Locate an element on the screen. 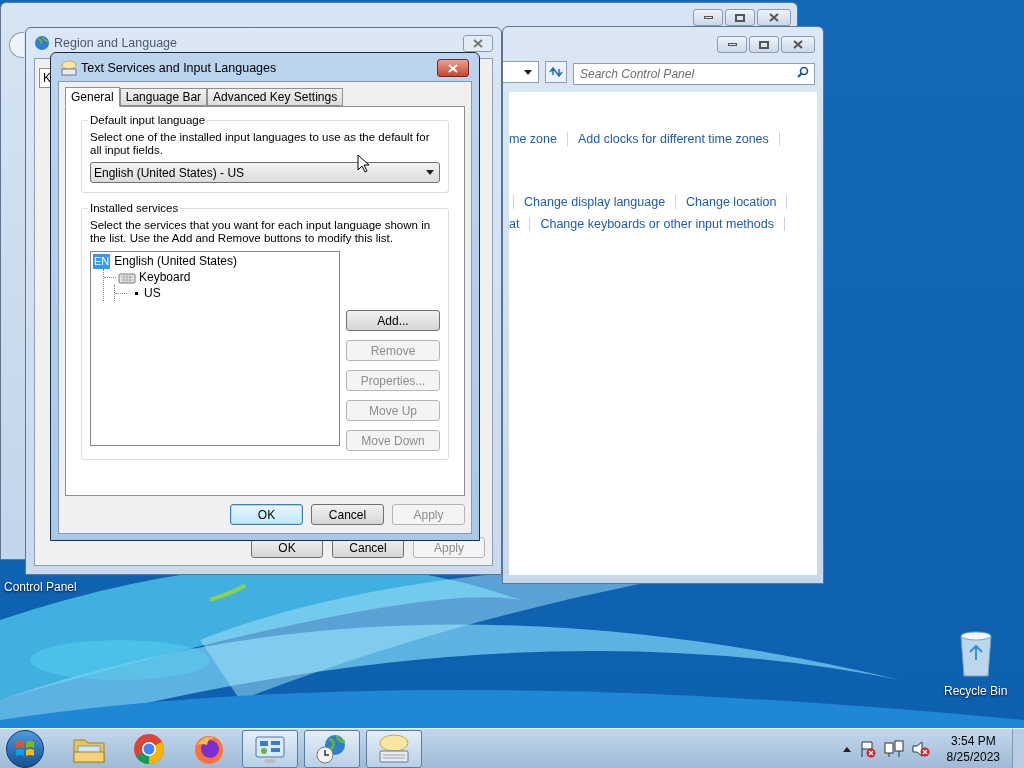  show-desktop-button is located at coordinates (1018, 748).